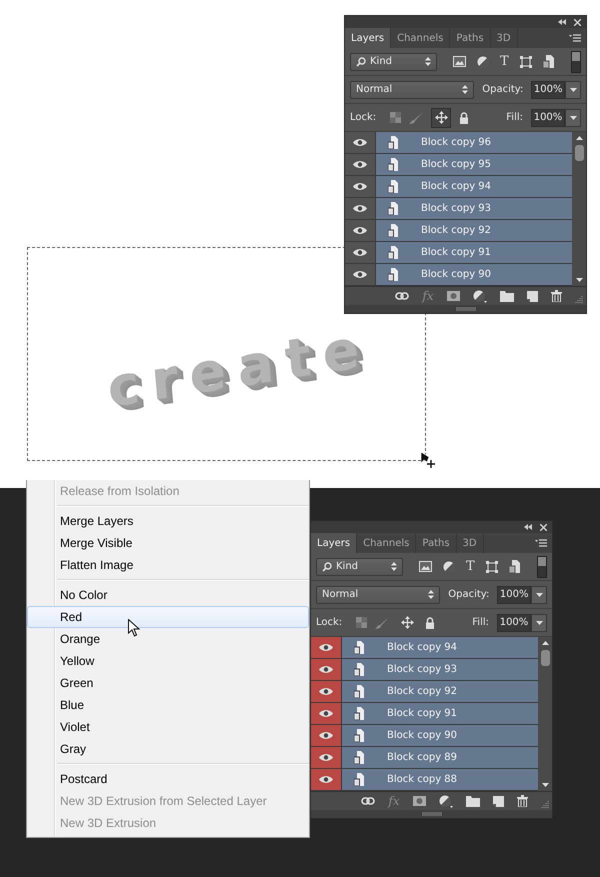 The height and width of the screenshot is (877, 600). I want to click on menu-item: Blue, so click(168, 705).